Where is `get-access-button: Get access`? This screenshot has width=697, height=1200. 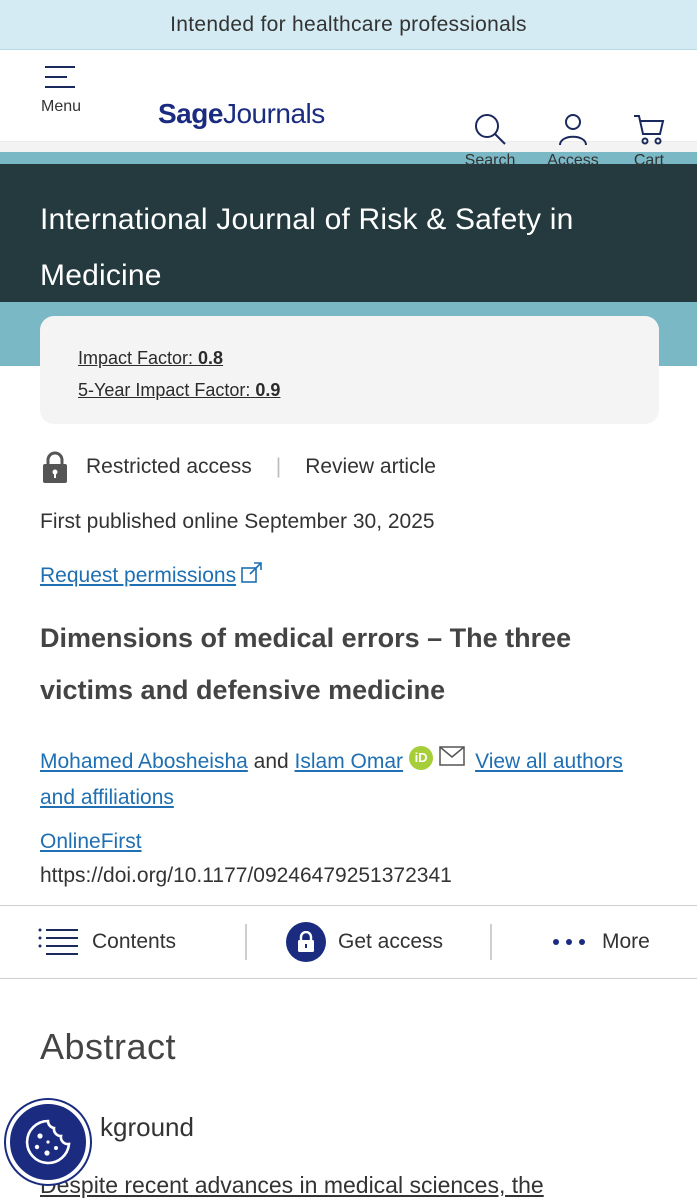
get-access-button: Get access is located at coordinates (364, 942).